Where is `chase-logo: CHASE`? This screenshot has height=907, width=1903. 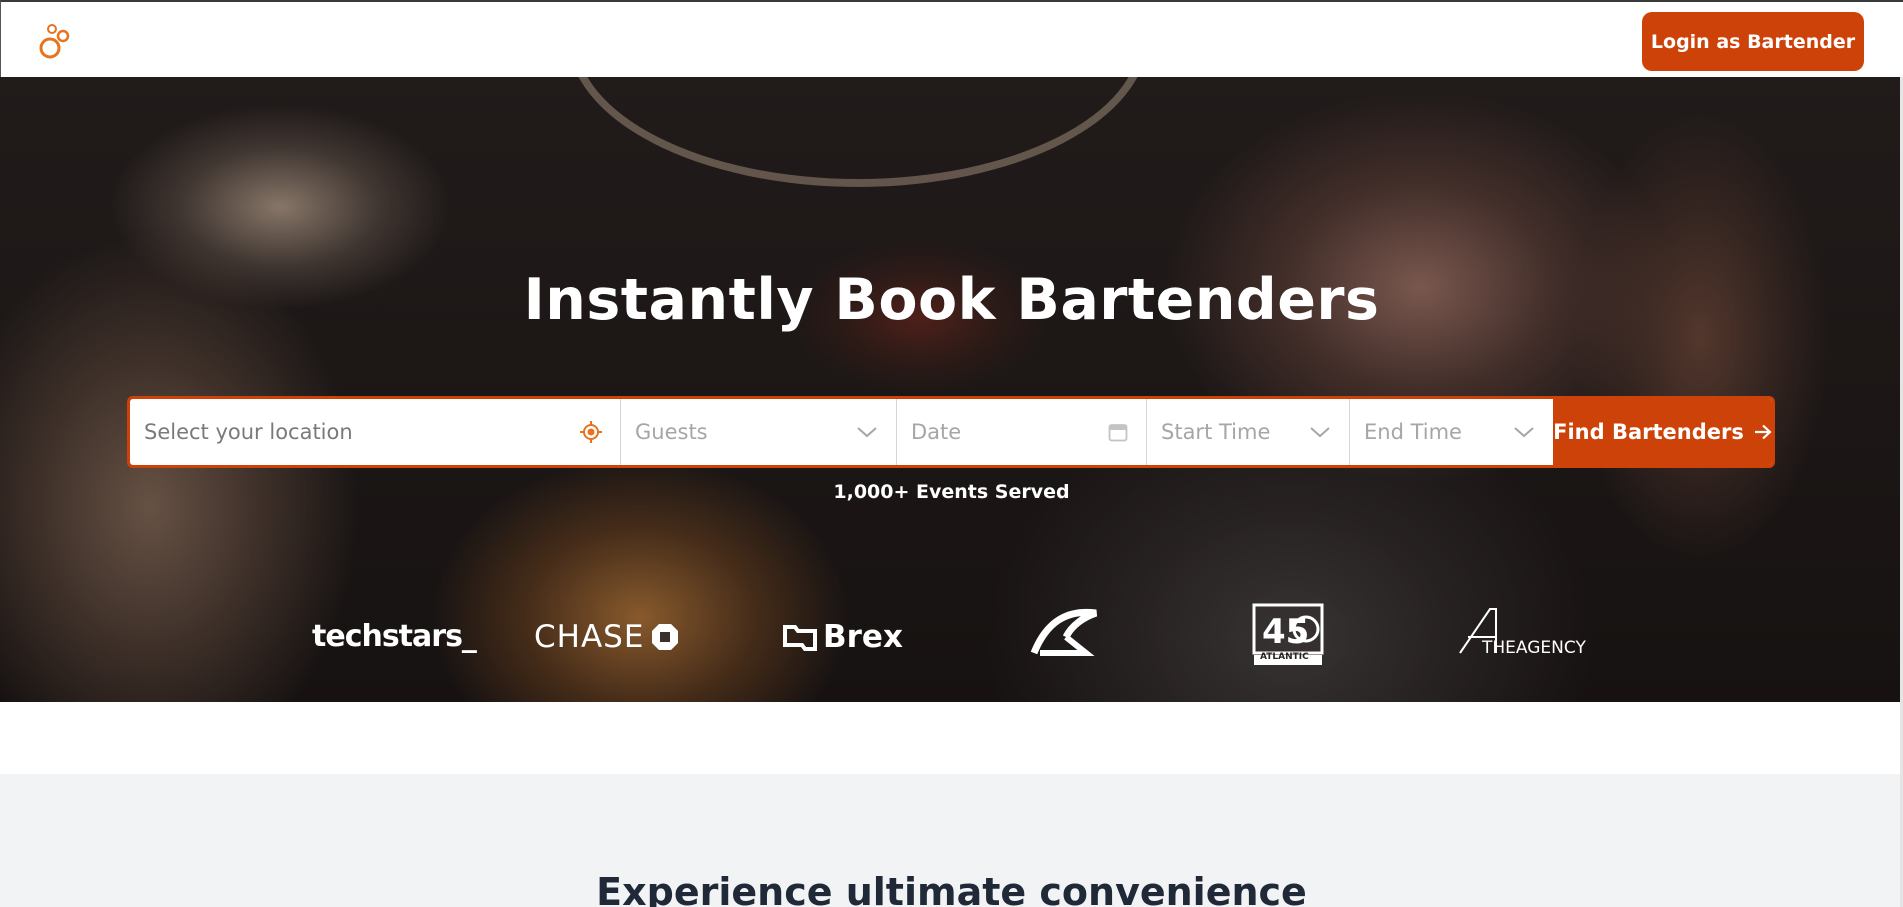
chase-logo: CHASE is located at coordinates (607, 637).